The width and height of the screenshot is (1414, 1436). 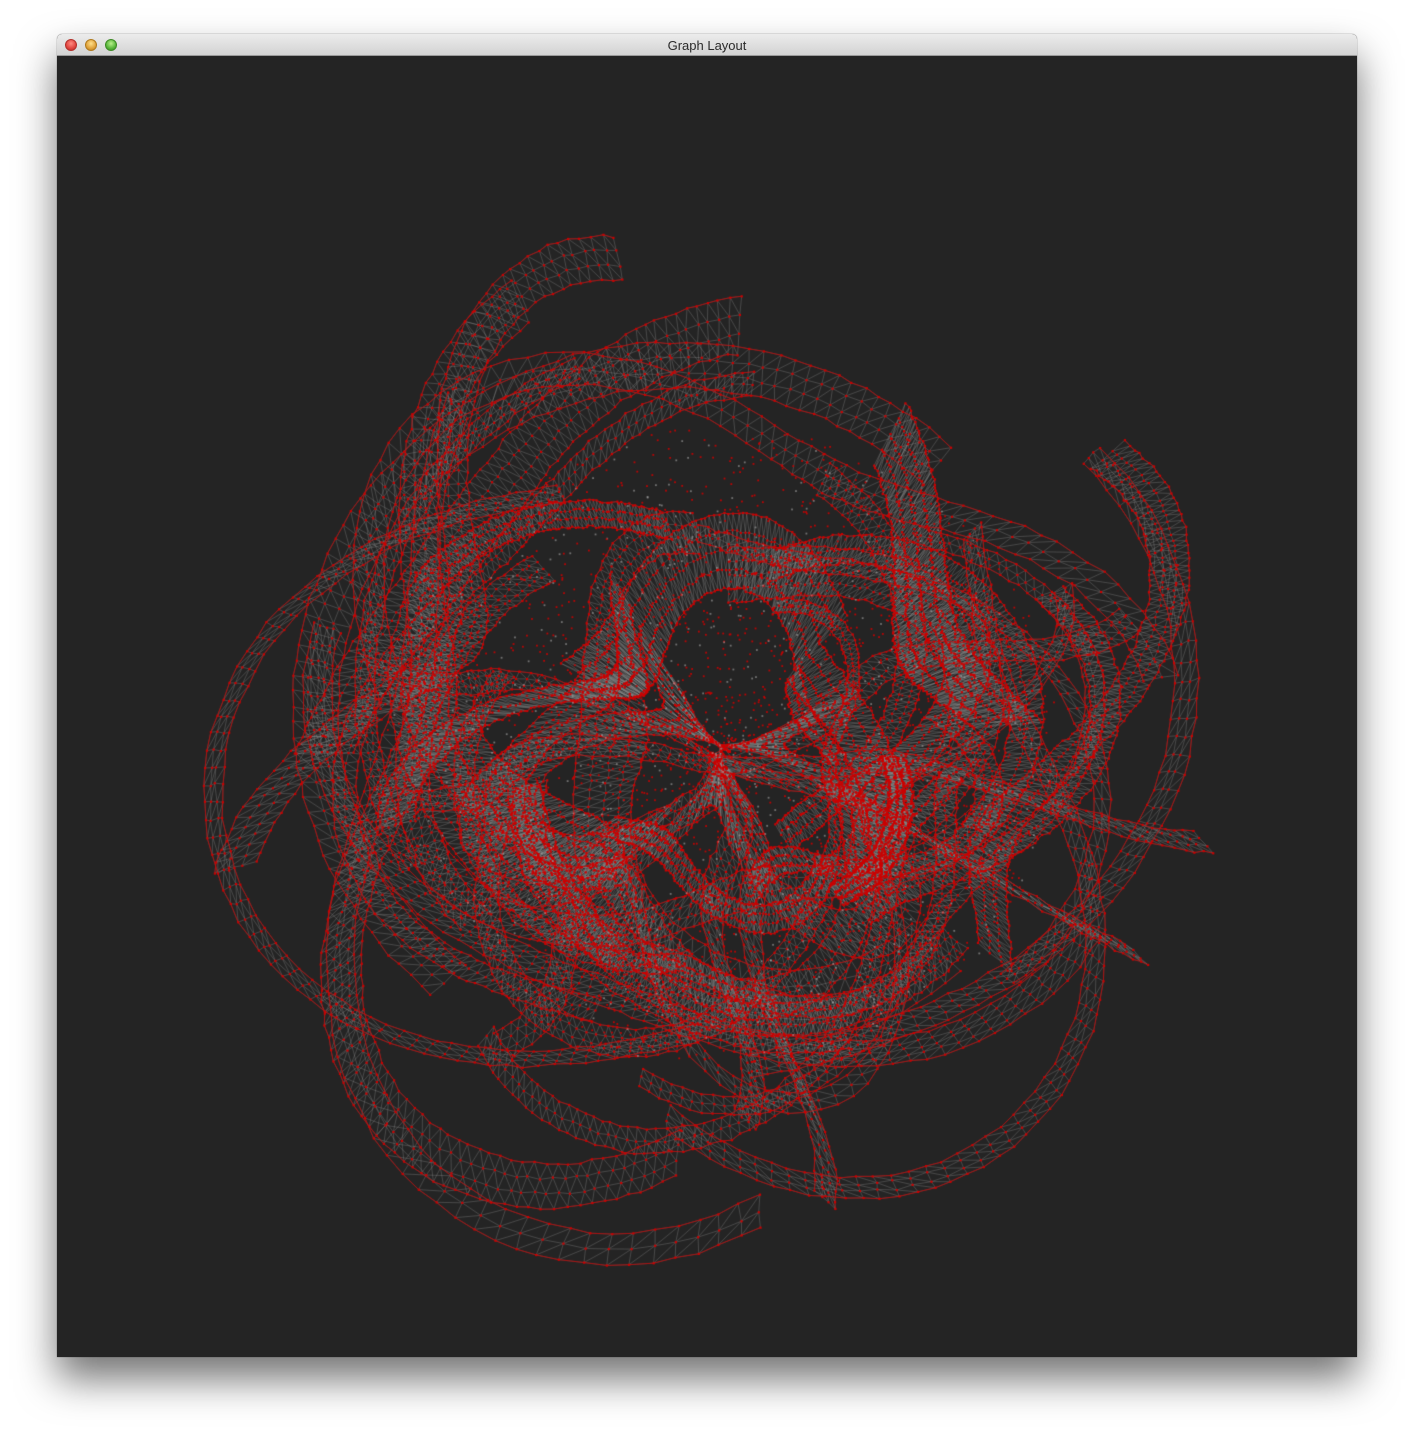 I want to click on window-title: Graph Layout, so click(x=707, y=45).